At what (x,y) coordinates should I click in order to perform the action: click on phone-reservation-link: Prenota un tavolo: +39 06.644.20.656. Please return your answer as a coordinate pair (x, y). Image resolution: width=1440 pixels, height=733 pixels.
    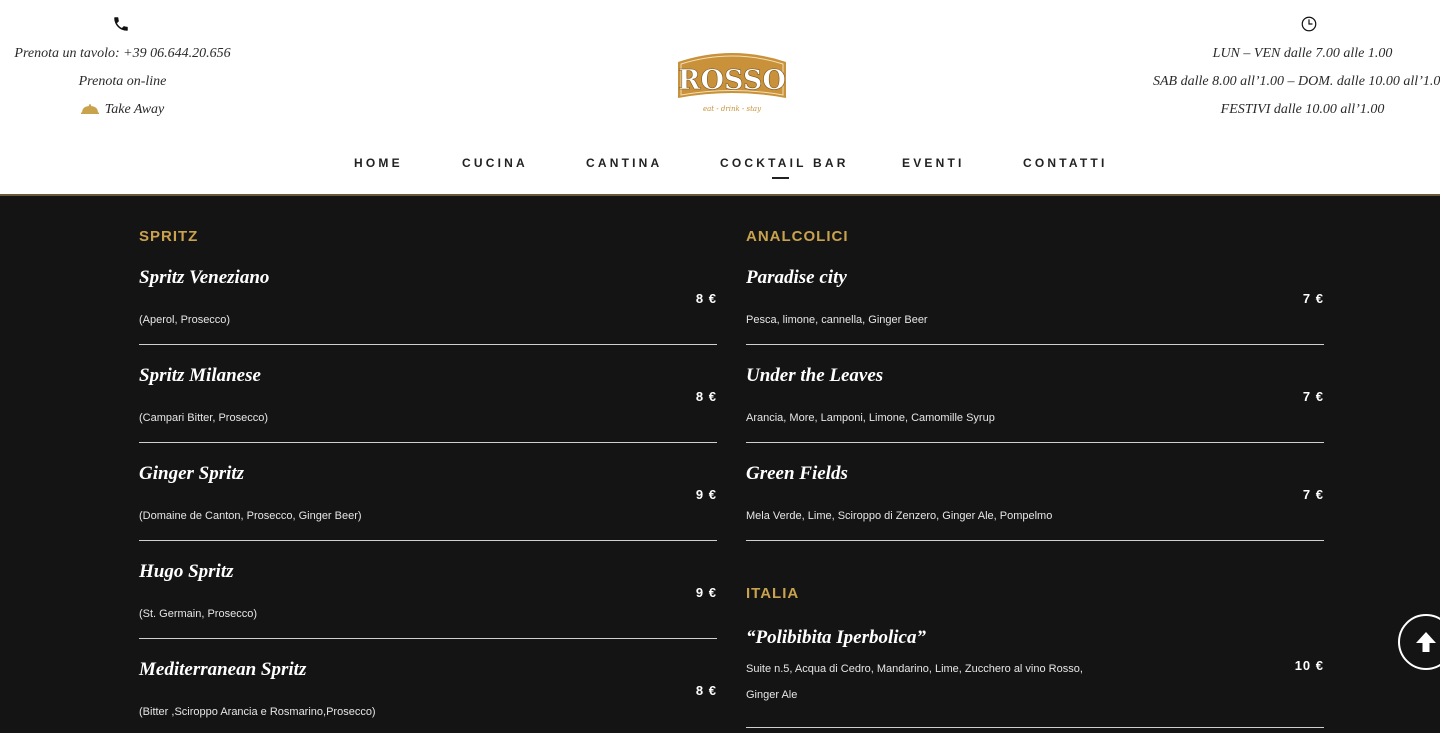
    Looking at the image, I should click on (122, 54).